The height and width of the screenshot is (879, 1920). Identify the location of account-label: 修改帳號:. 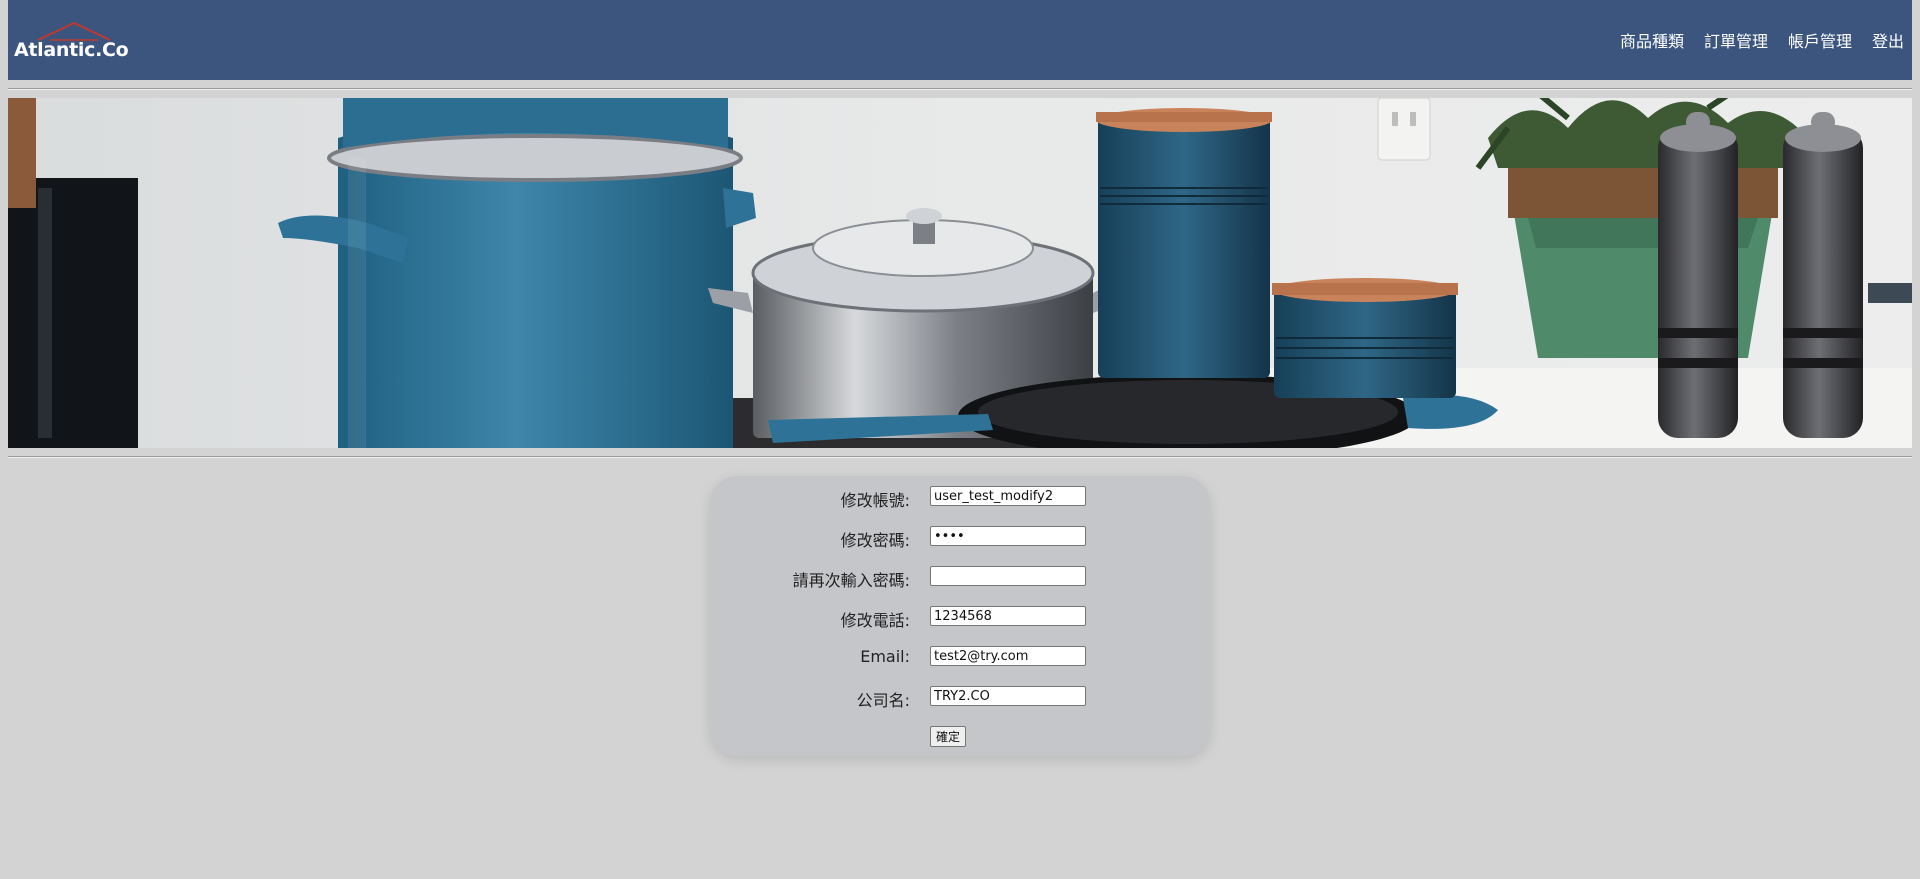
(875, 500).